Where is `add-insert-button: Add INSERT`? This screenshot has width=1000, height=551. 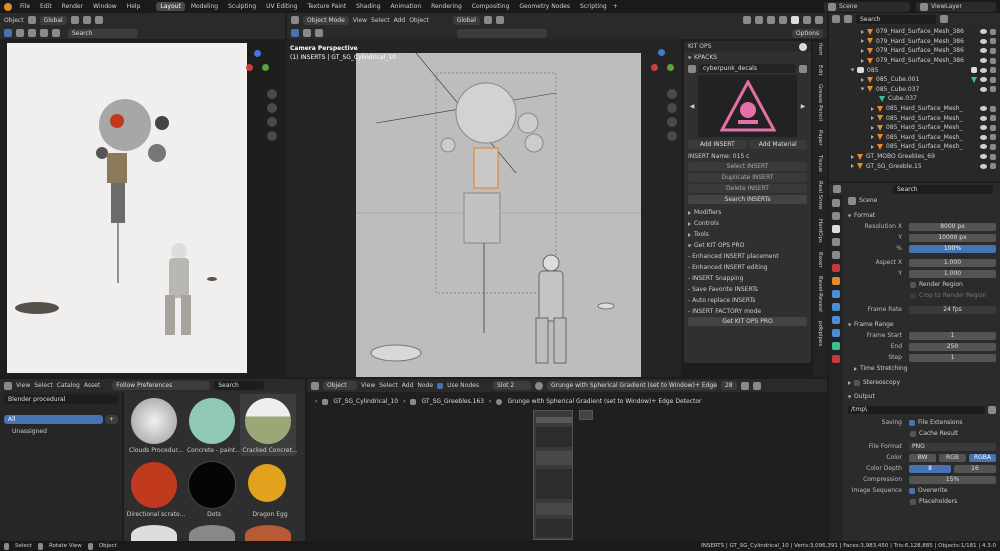 add-insert-button: Add INSERT is located at coordinates (717, 144).